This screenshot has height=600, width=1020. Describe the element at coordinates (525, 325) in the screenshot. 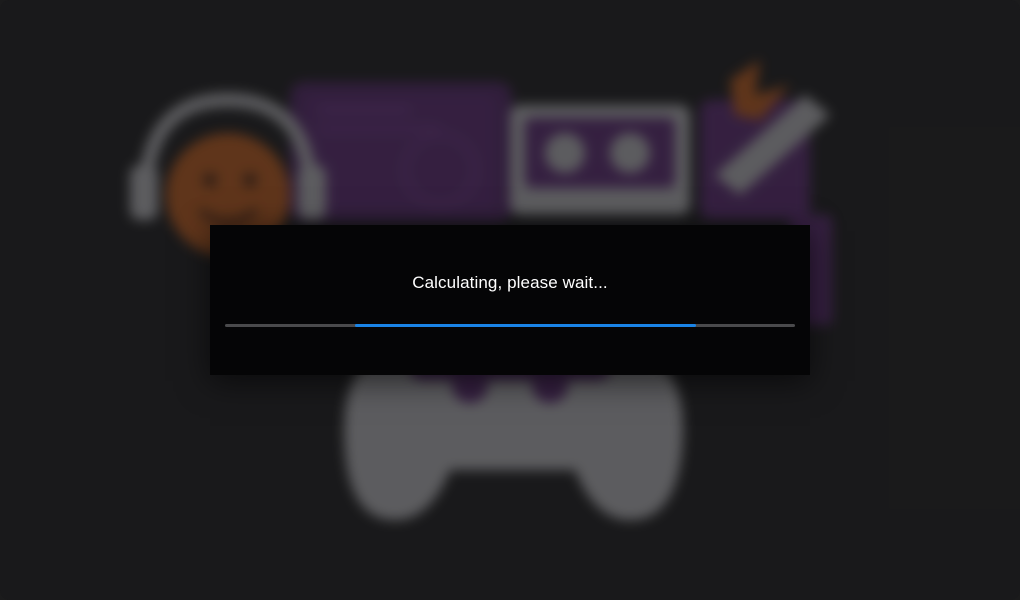

I see `progress-bar-fill` at that location.